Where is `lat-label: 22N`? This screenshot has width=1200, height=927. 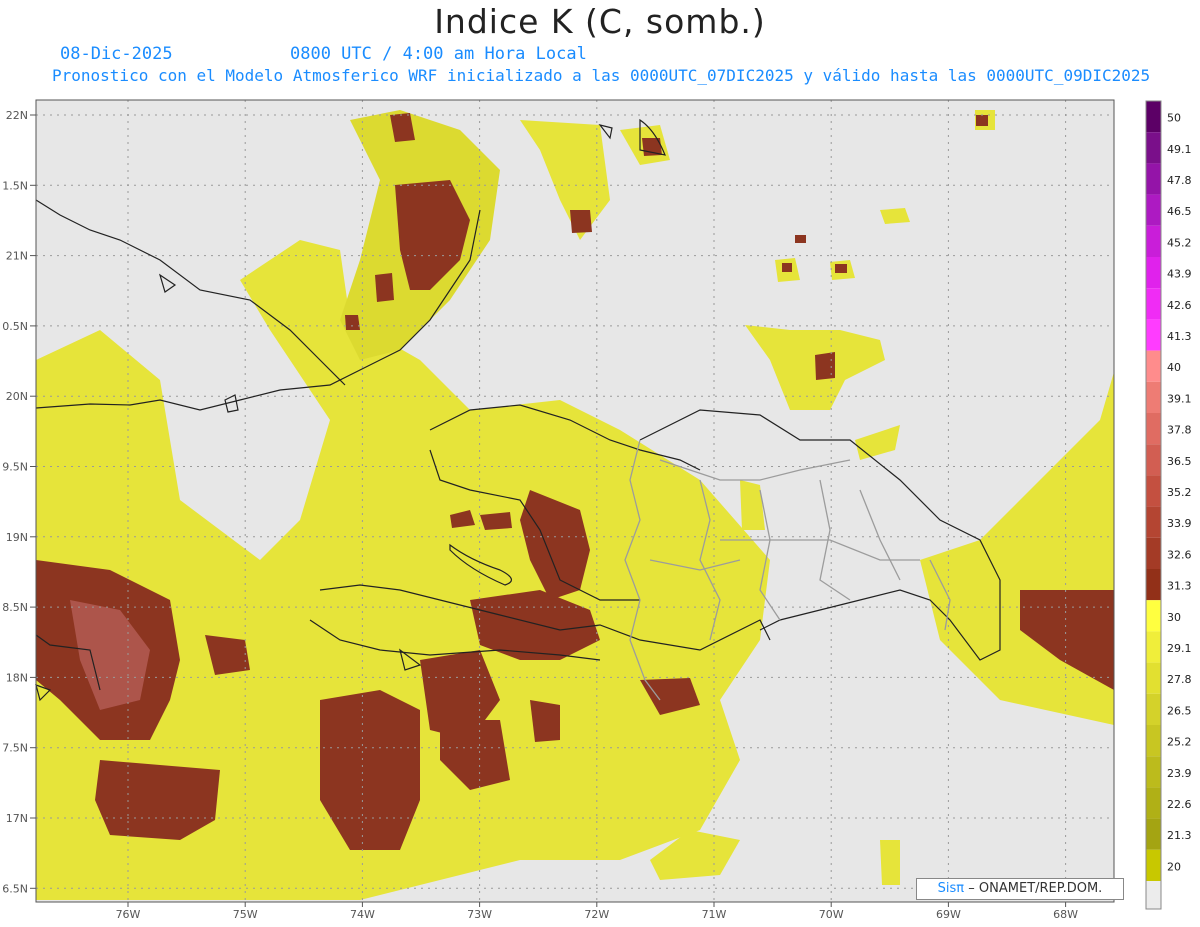 lat-label: 22N is located at coordinates (17, 115).